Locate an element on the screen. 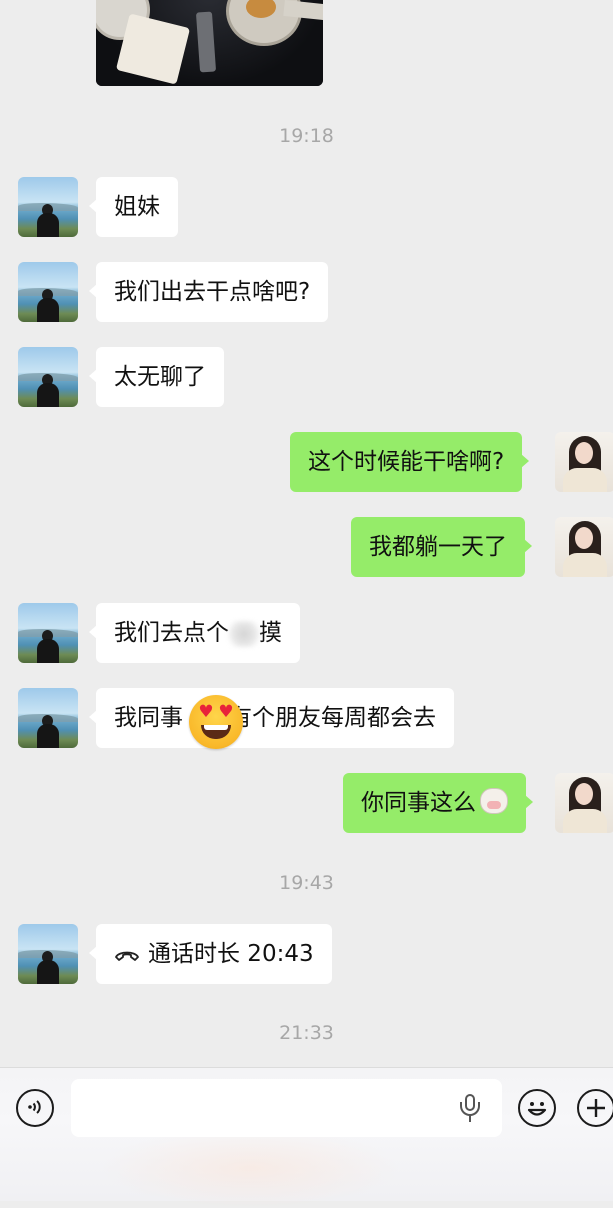 This screenshot has height=1208, width=613. voice-button is located at coordinates (35, 1108).